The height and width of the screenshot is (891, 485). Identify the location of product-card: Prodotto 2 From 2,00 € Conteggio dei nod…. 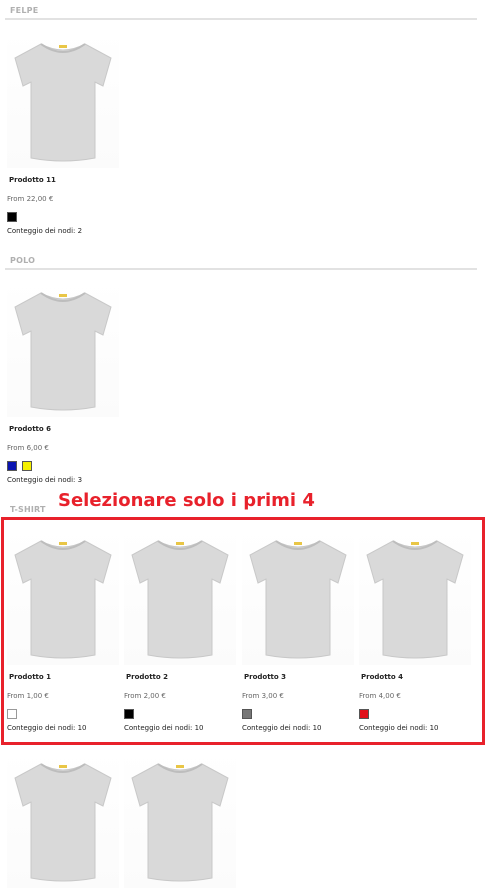
(180, 634).